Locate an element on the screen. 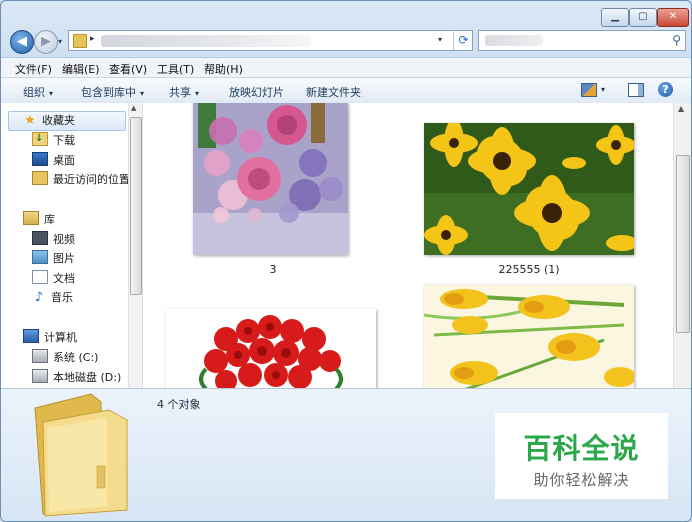  downloads-icon is located at coordinates (40, 139).